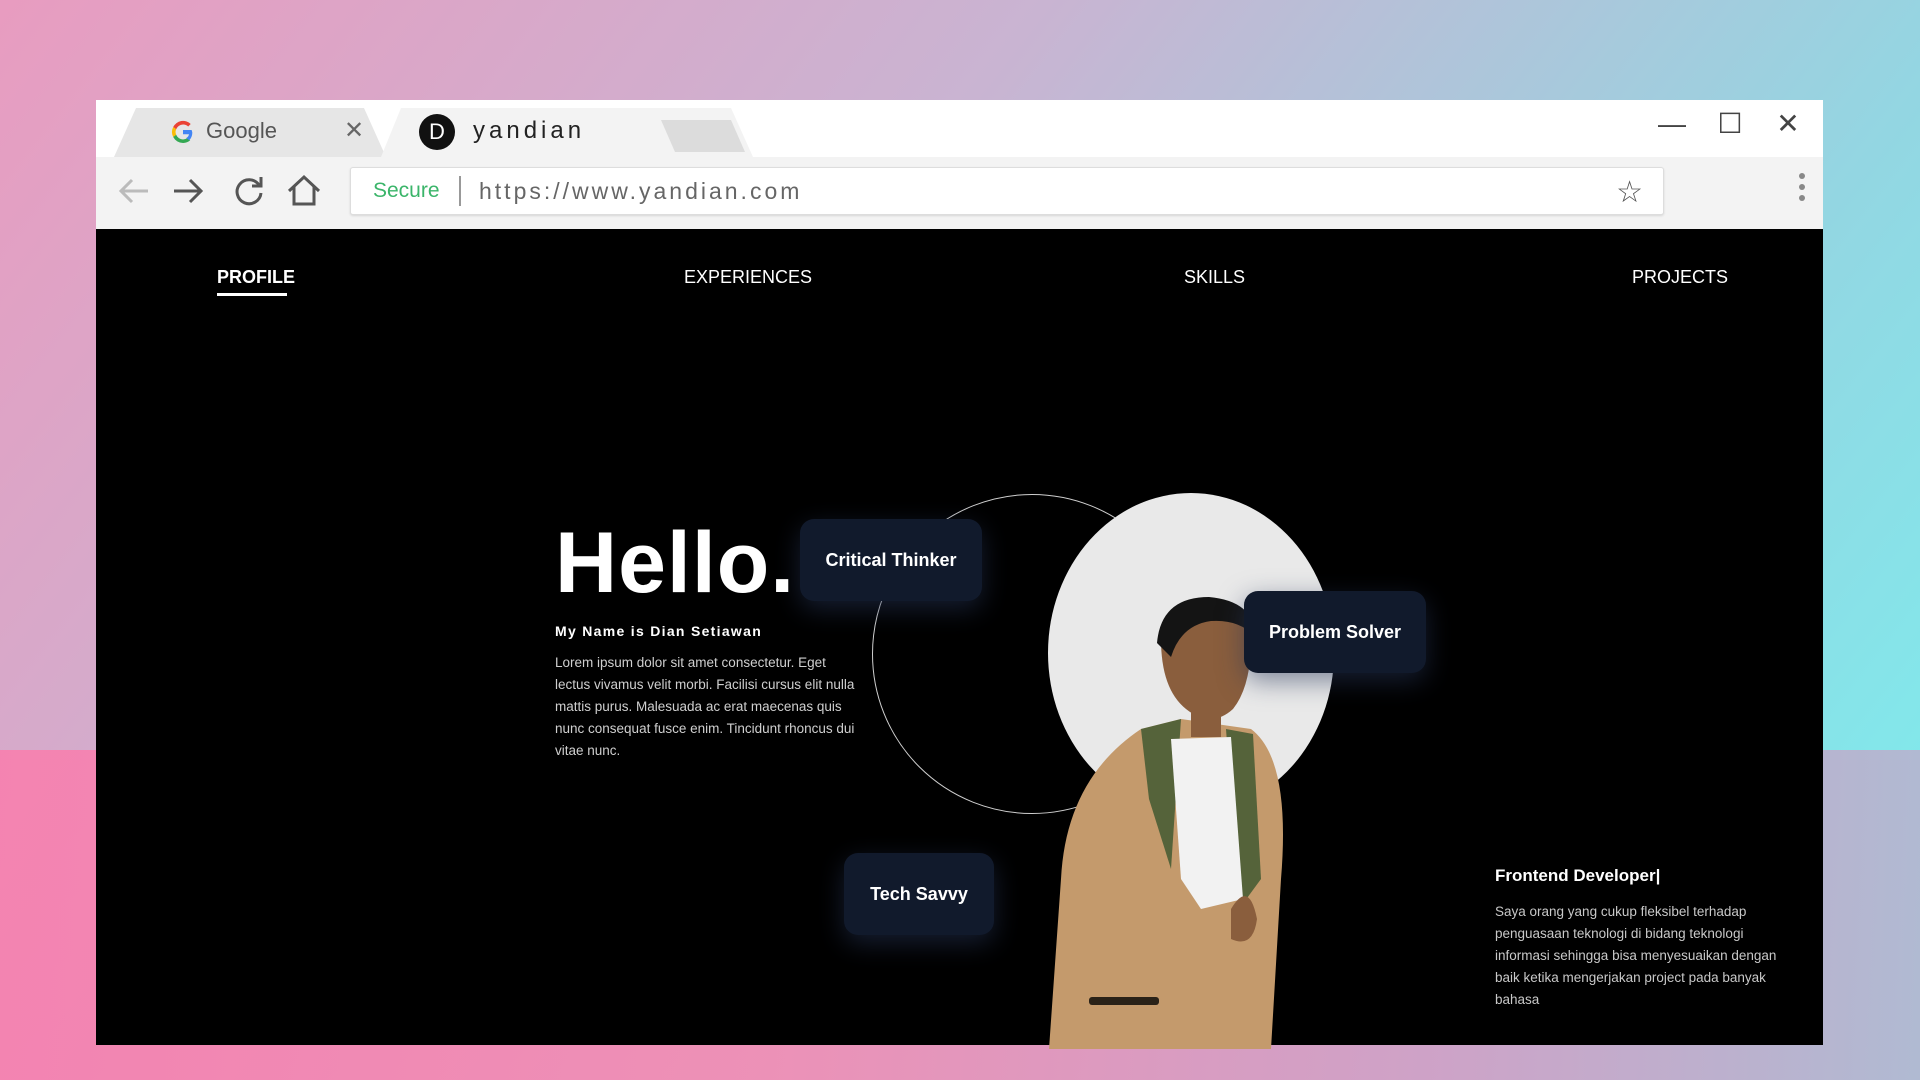 Image resolution: width=1920 pixels, height=1080 pixels. Describe the element at coordinates (1672, 125) in the screenshot. I see `minimize-icon: —` at that location.